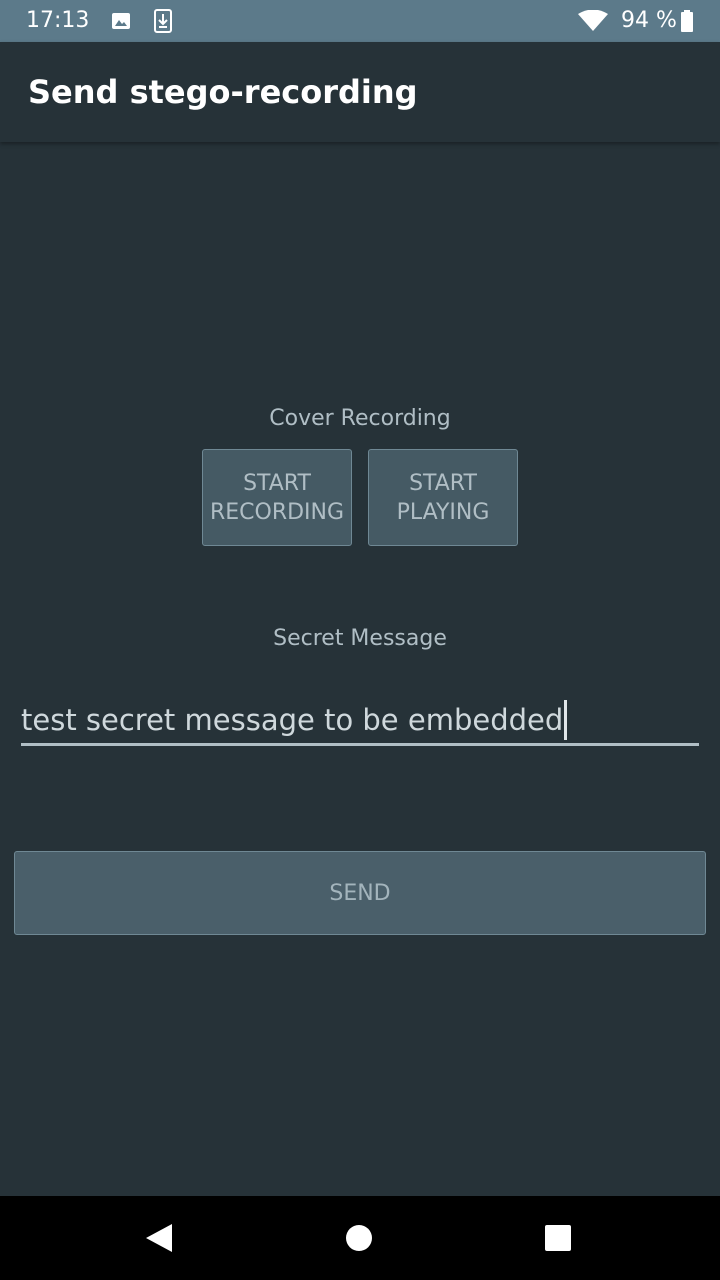 The width and height of the screenshot is (720, 1280). What do you see at coordinates (443, 512) in the screenshot?
I see `start-playing-label-line2: PLAYING` at bounding box center [443, 512].